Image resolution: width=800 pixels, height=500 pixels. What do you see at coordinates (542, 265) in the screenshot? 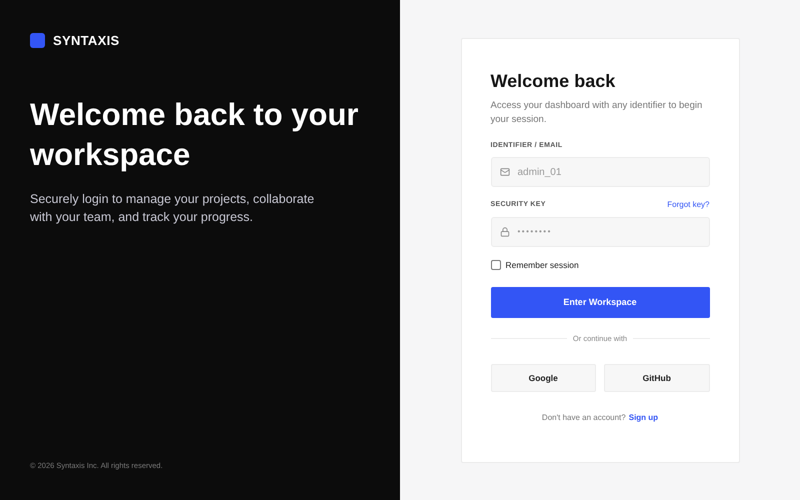
I see `remember-label: Remember session` at bounding box center [542, 265].